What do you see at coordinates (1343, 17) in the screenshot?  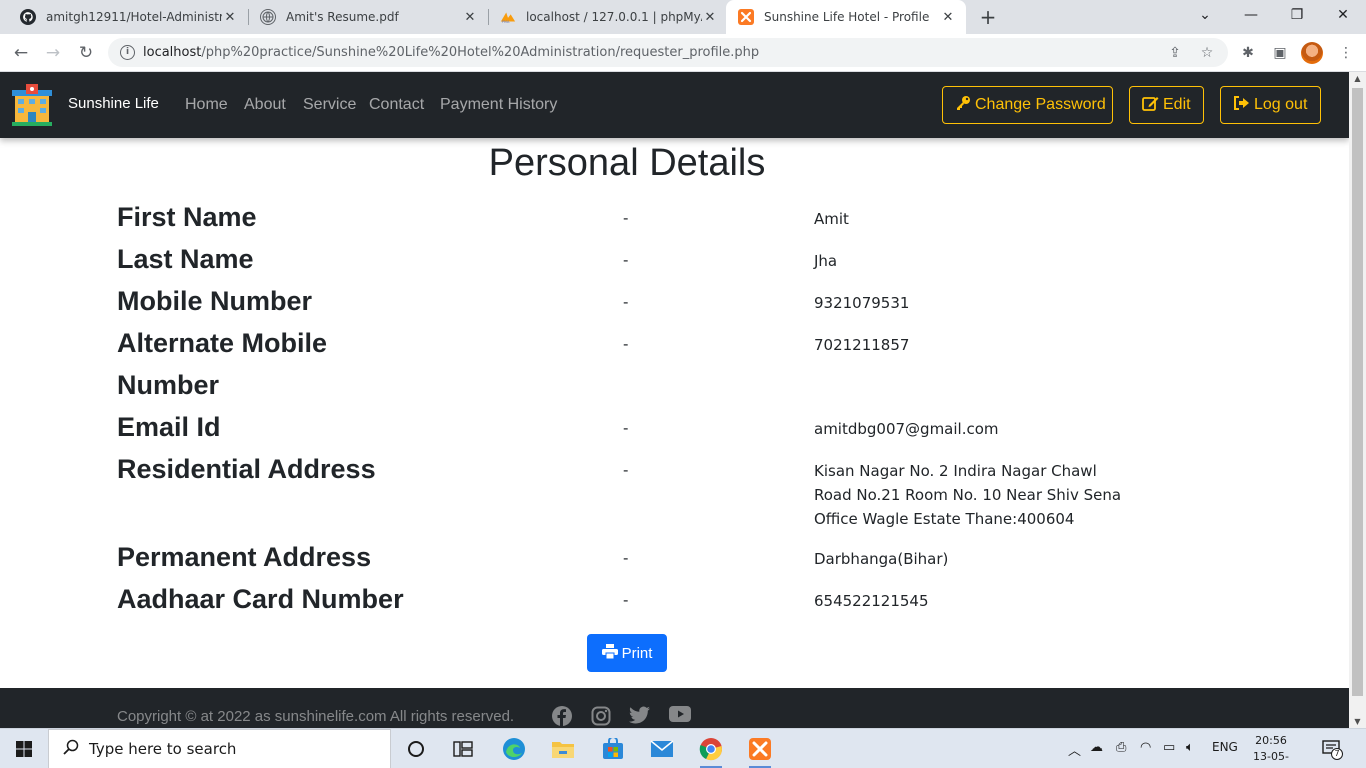 I see `close-window-button: ✕` at bounding box center [1343, 17].